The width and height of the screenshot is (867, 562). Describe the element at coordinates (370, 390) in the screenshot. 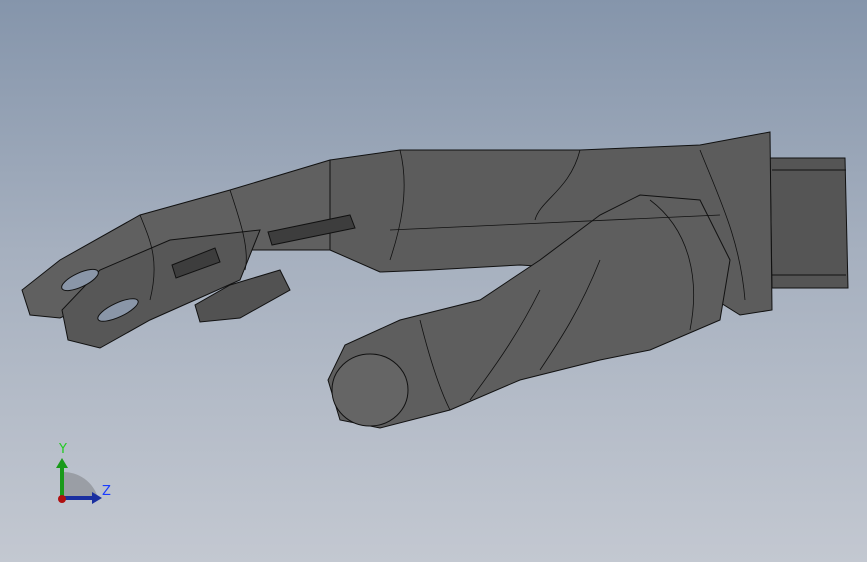

I see `thumb-tip` at that location.